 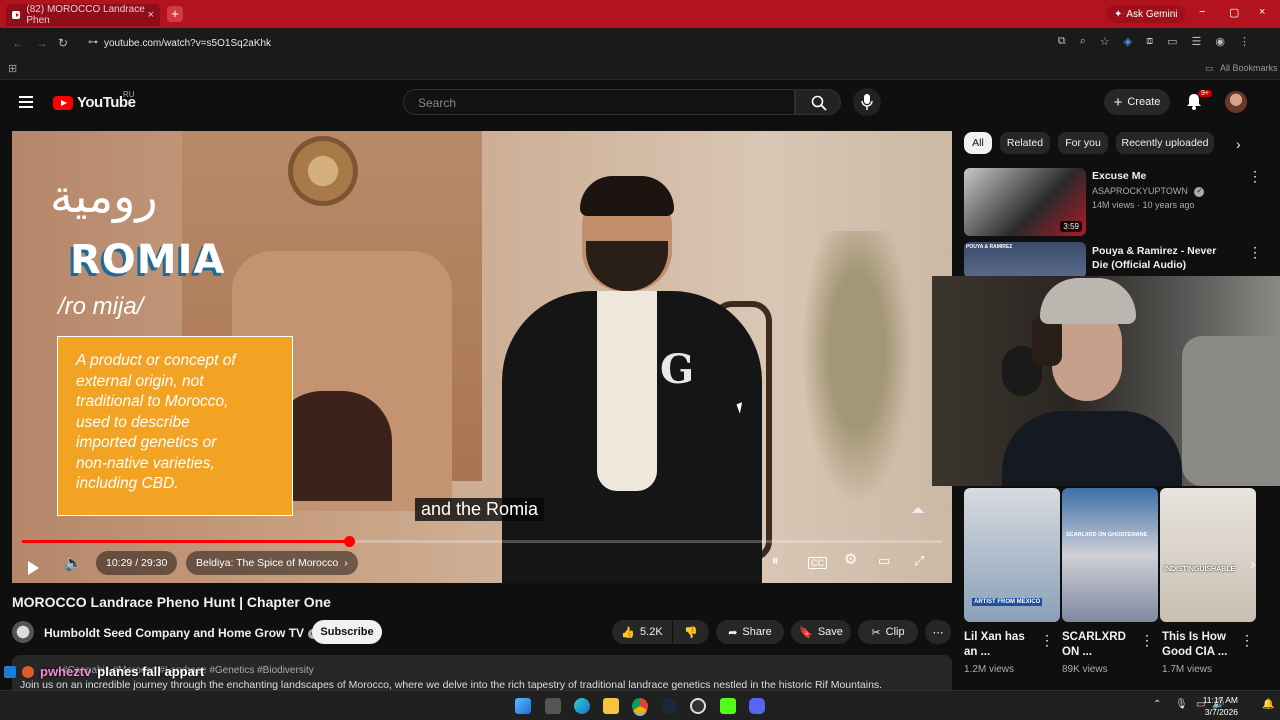 I want to click on short-thumbnail: SCARLXRD ON GHOSTEMANE, so click(x=1110, y=555).